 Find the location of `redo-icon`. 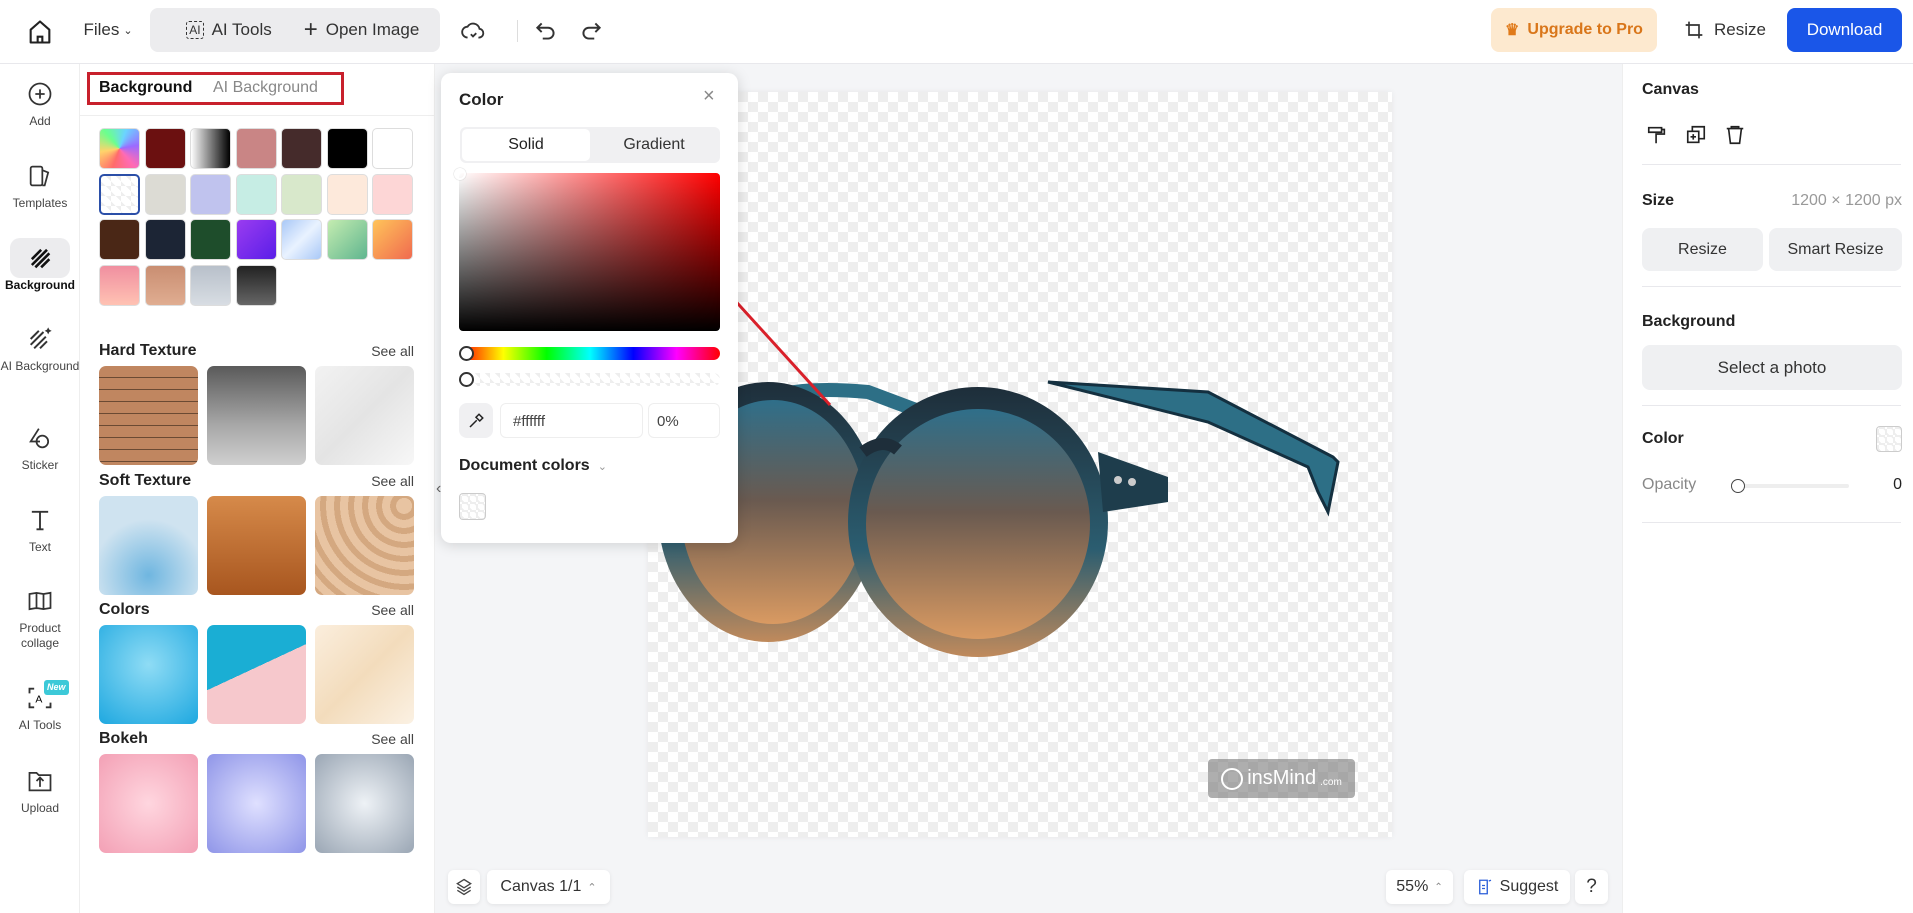

redo-icon is located at coordinates (591, 31).